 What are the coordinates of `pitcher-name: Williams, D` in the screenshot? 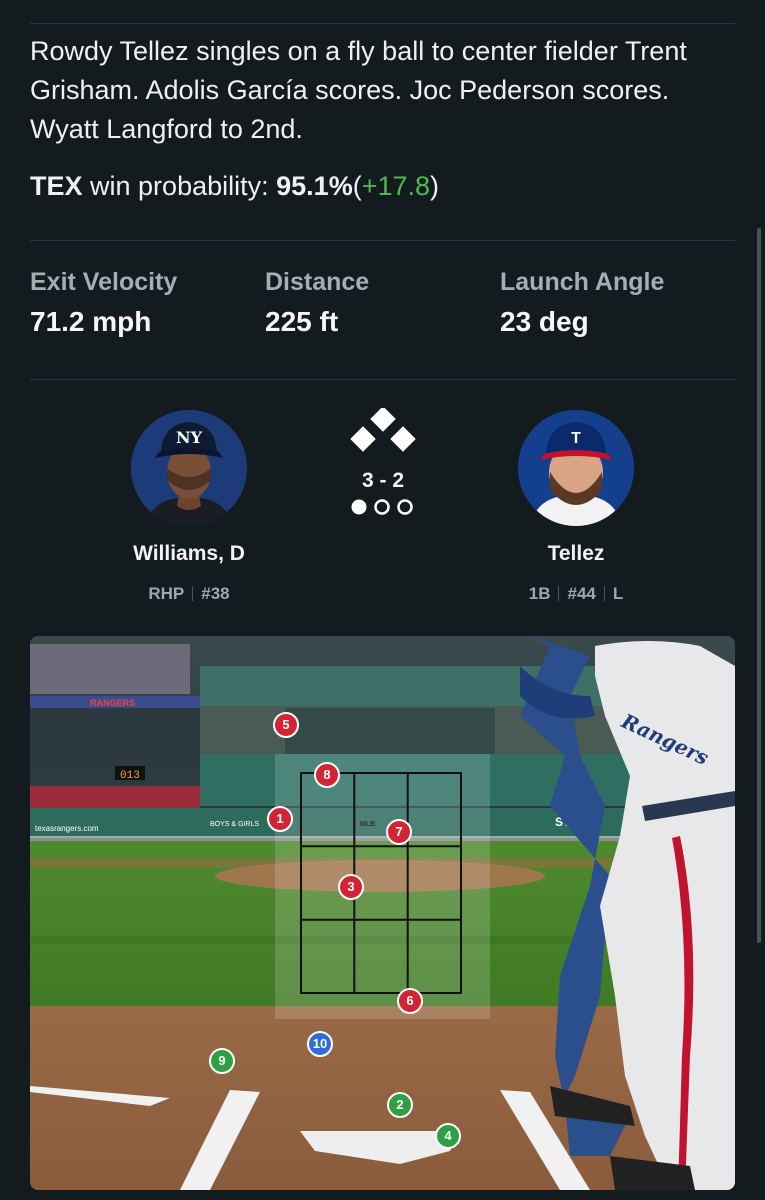 It's located at (189, 553).